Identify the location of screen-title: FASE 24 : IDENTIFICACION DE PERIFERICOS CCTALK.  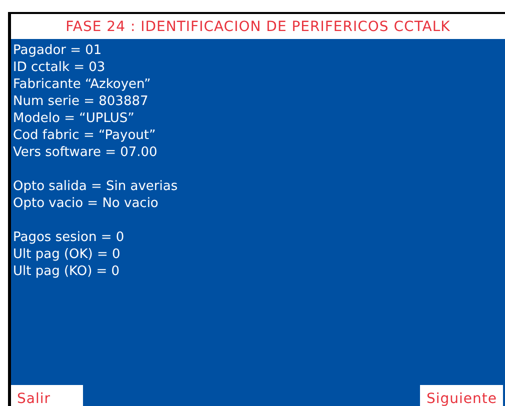
(258, 26).